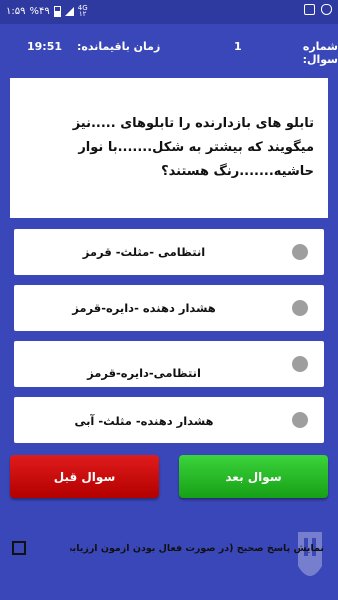  Describe the element at coordinates (39, 11) in the screenshot. I see `battery-percent: %۴۹` at that location.